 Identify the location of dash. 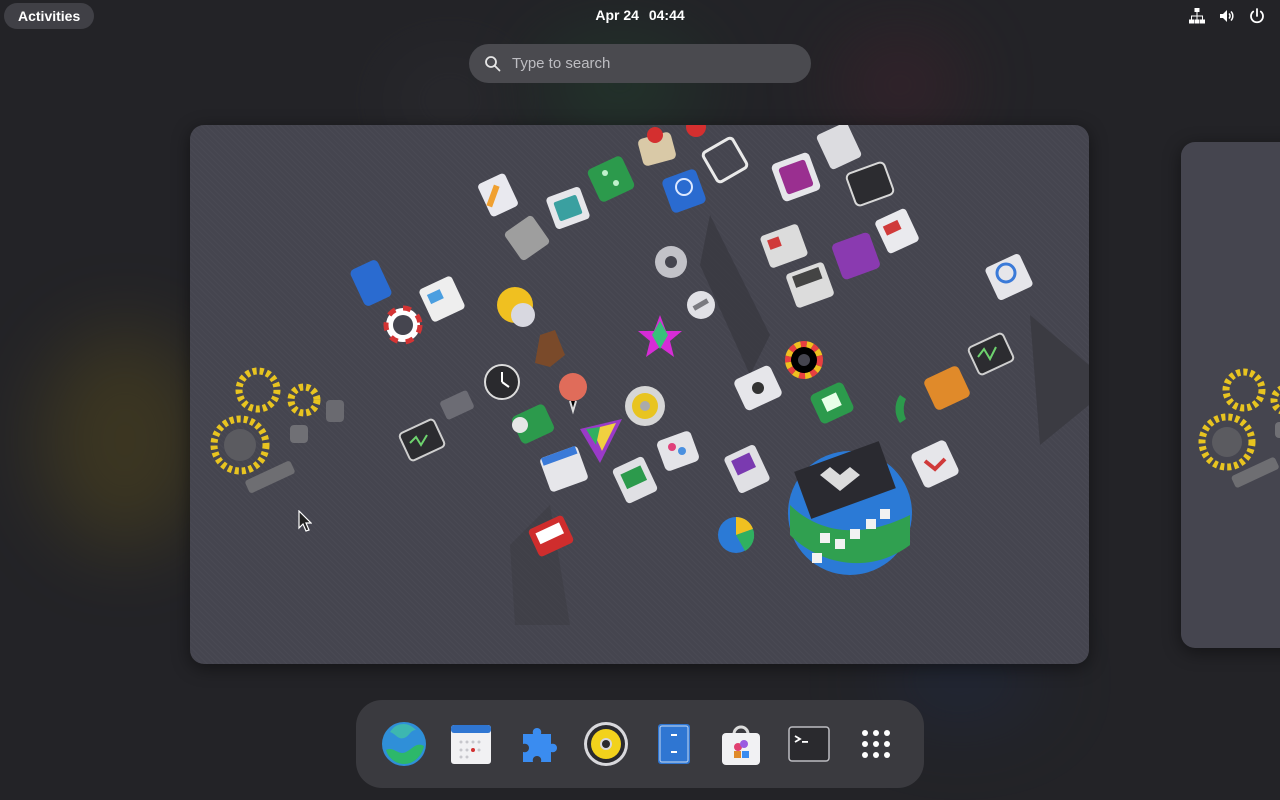
(640, 744).